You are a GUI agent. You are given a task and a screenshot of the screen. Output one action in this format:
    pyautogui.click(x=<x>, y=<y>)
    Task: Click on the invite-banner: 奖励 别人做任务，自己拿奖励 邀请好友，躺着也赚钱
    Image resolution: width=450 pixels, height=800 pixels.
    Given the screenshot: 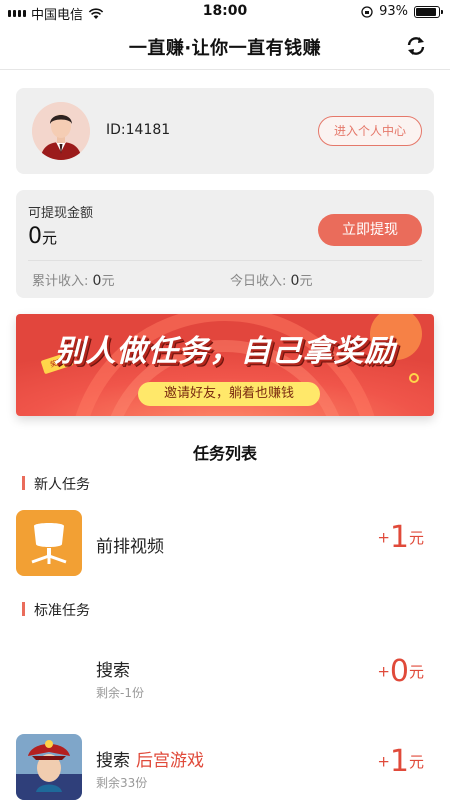 What is the action you would take?
    pyautogui.click(x=225, y=365)
    